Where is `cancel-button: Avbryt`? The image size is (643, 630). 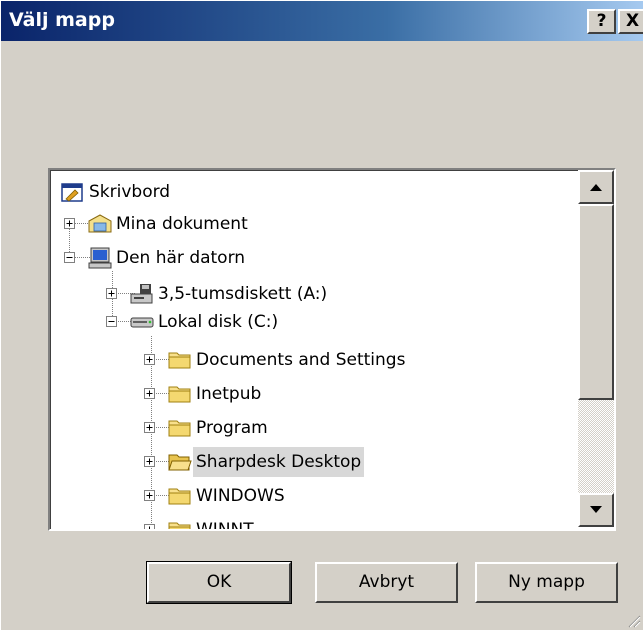
cancel-button: Avbryt is located at coordinates (386, 582).